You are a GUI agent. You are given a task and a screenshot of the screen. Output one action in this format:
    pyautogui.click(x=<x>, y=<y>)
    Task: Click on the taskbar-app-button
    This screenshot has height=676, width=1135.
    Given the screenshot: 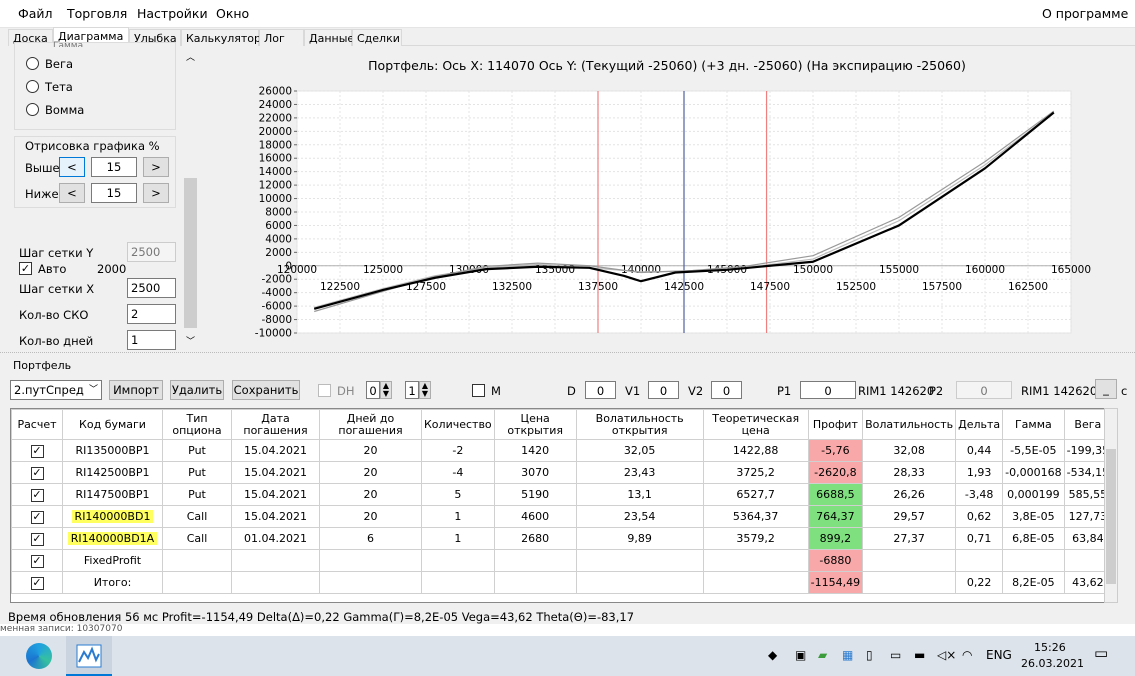 What is the action you would take?
    pyautogui.click(x=89, y=656)
    